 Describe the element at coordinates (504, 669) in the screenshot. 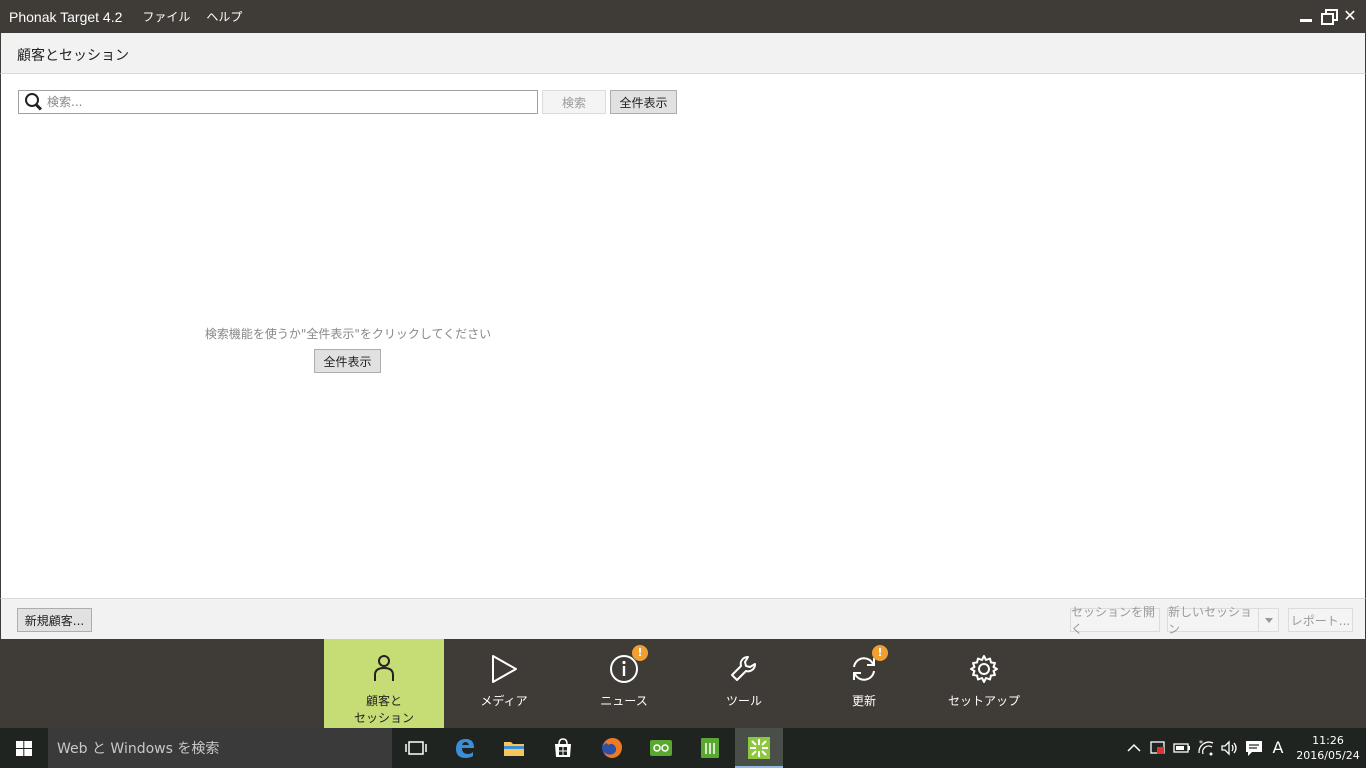

I see `play-icon` at that location.